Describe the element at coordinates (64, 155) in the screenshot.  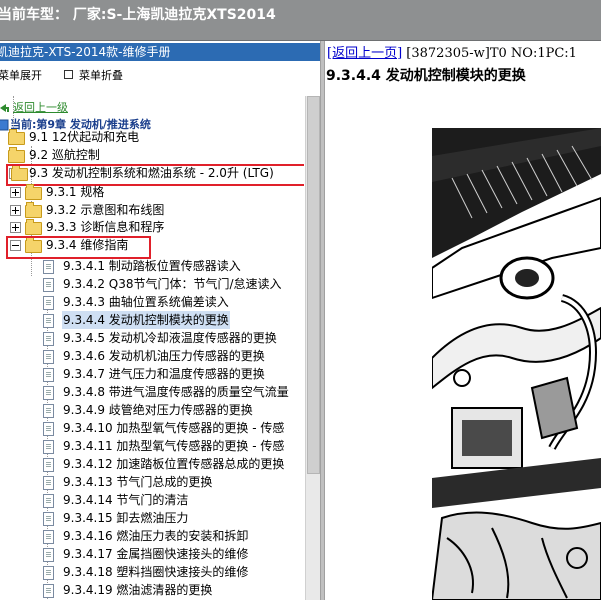
I see `tree-label: 9.2 巡航控制` at that location.